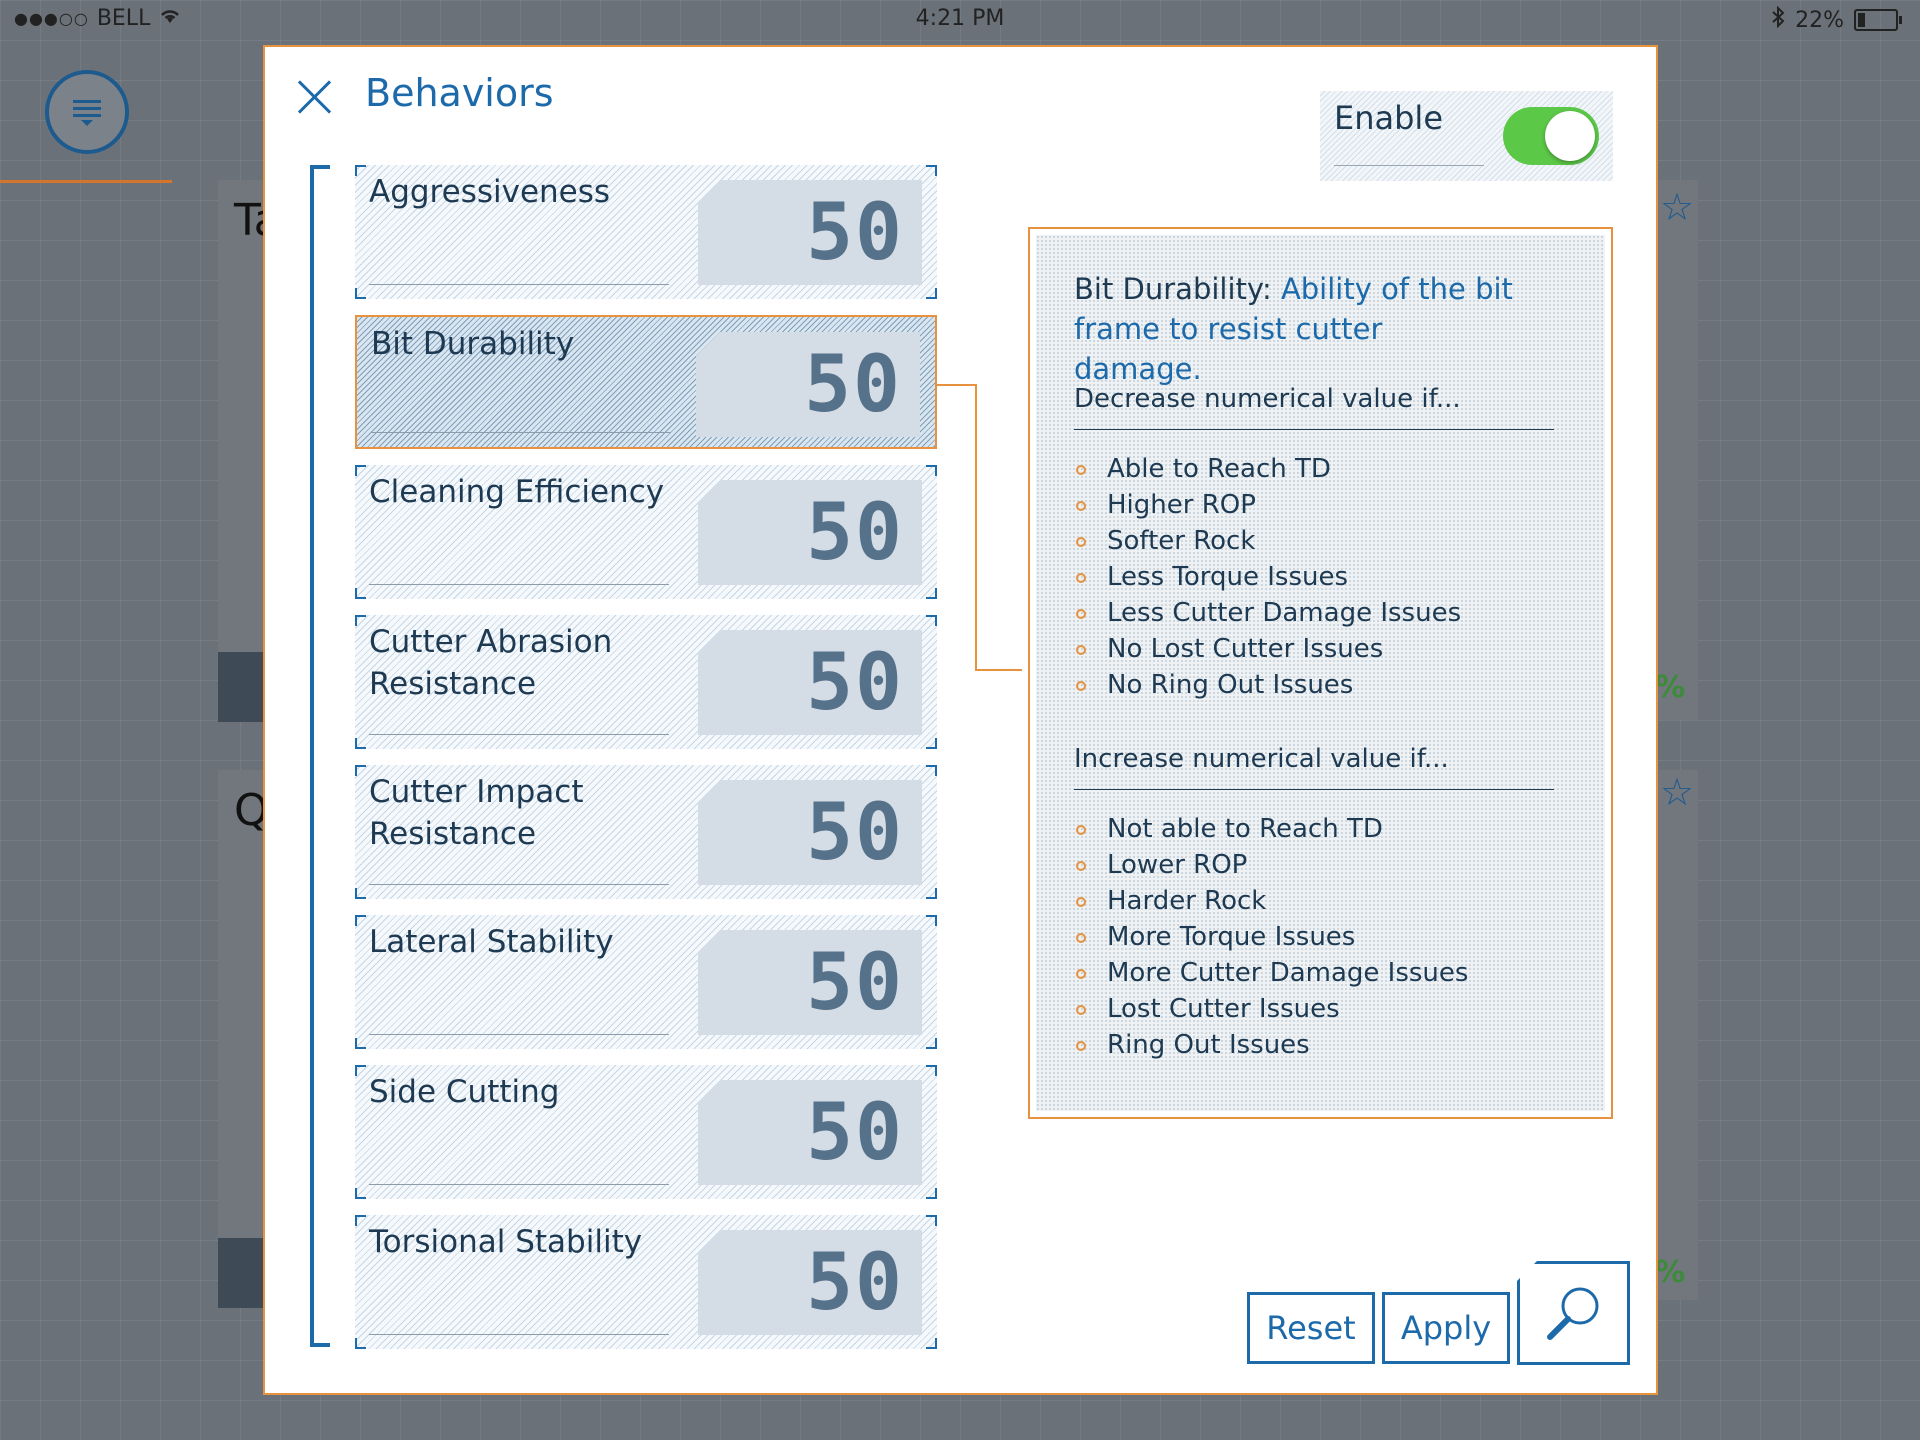 The image size is (1920, 1440). I want to click on status-time: 4:21 PM, so click(960, 18).